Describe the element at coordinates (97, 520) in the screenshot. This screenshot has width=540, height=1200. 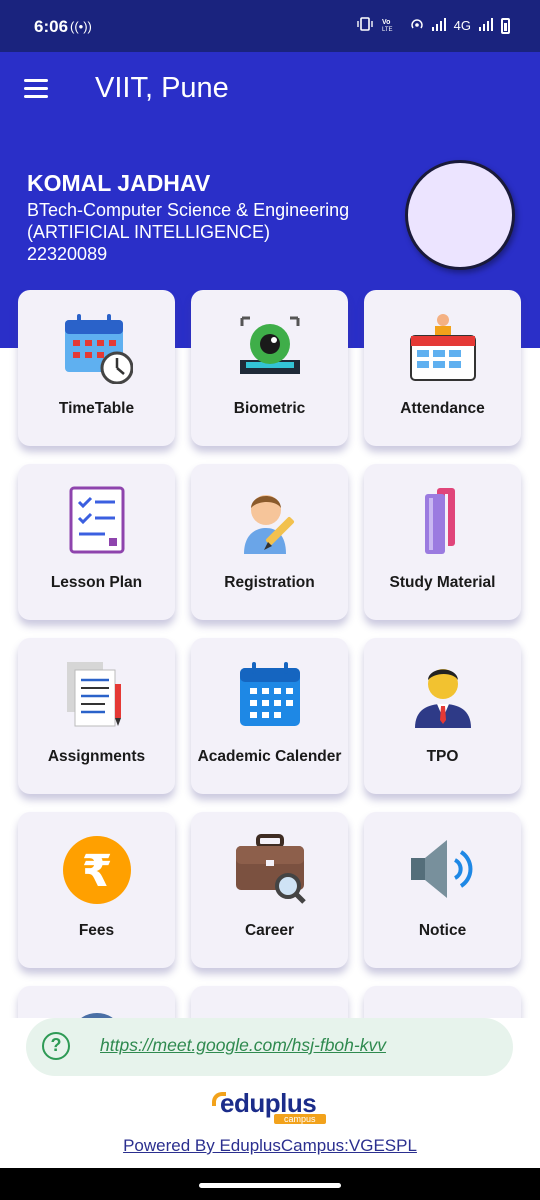
I see `checklist-icon` at that location.